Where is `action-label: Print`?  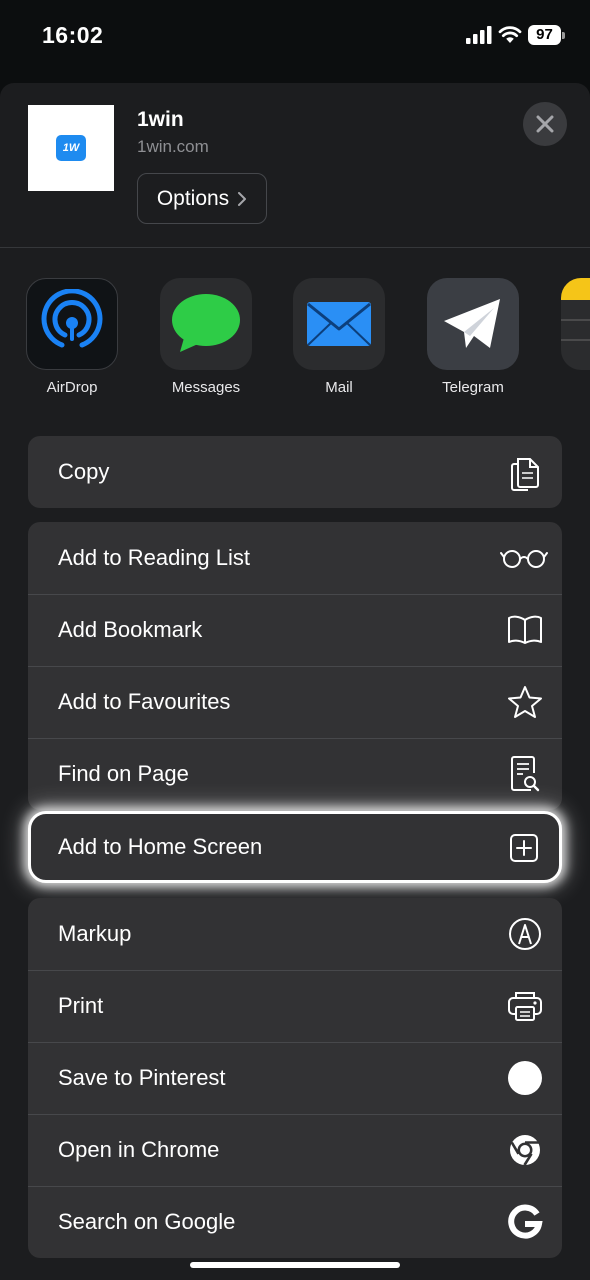 action-label: Print is located at coordinates (81, 1005).